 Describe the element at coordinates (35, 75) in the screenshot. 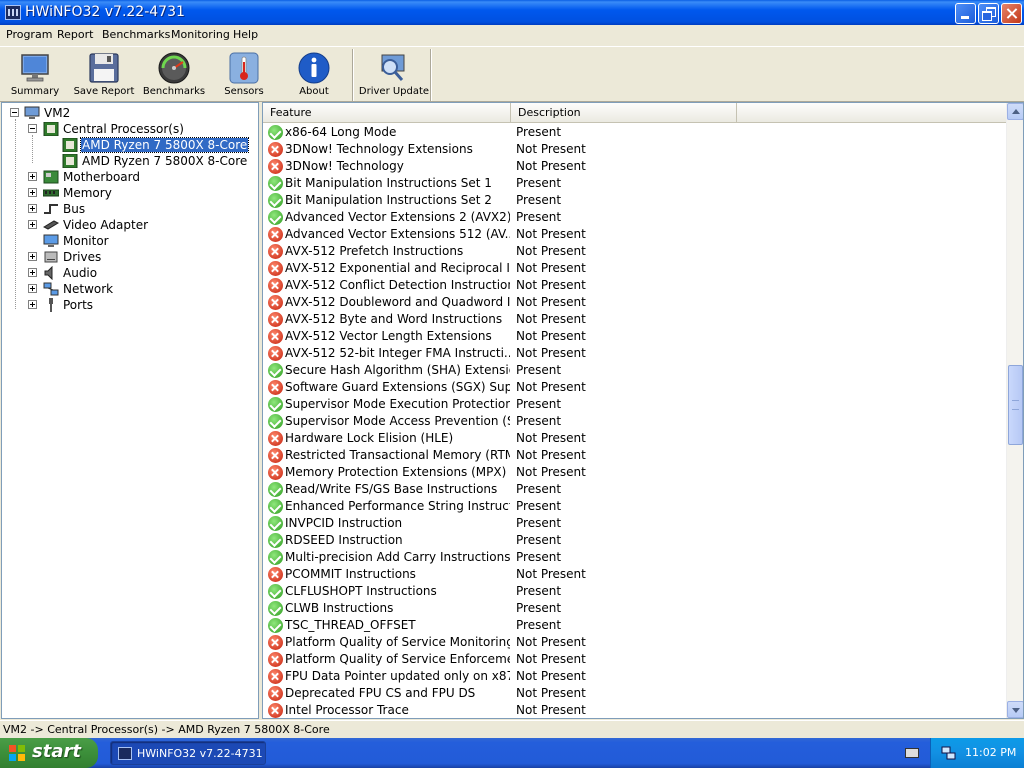

I see `summary-button: Summary` at that location.